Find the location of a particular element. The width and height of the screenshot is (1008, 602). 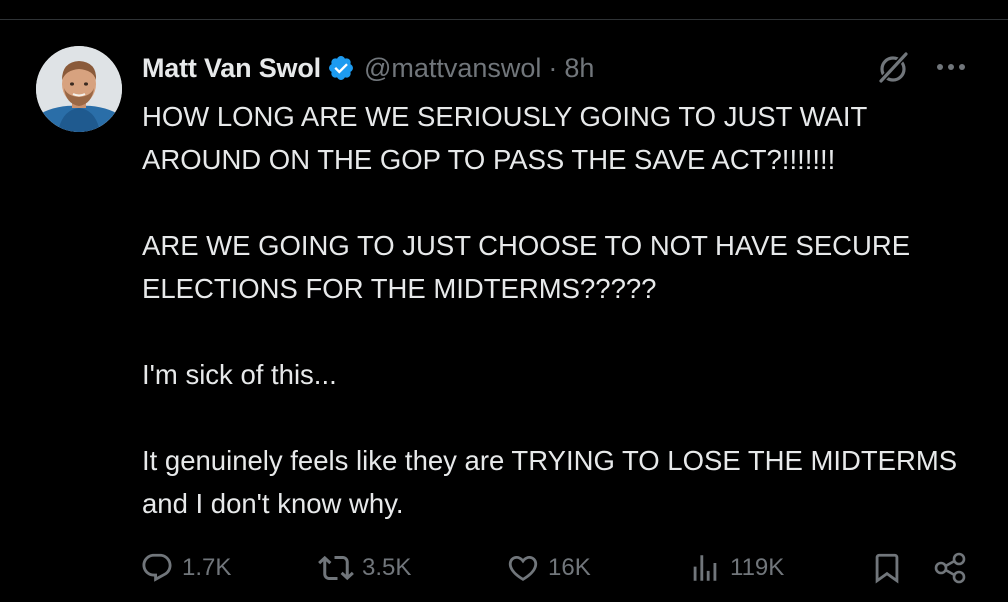

tweet-timestamp: 8h is located at coordinates (579, 68).